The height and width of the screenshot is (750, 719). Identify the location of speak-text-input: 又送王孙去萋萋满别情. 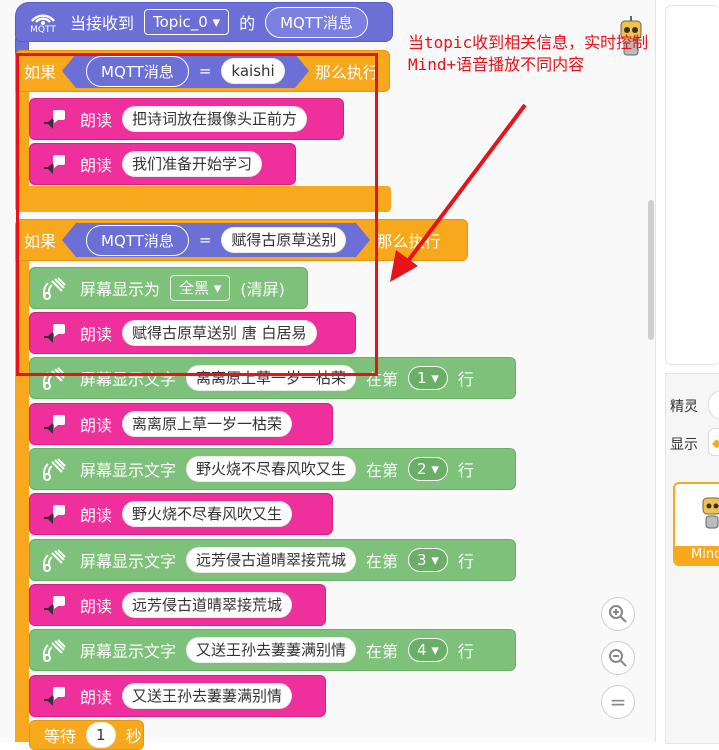
(207, 696).